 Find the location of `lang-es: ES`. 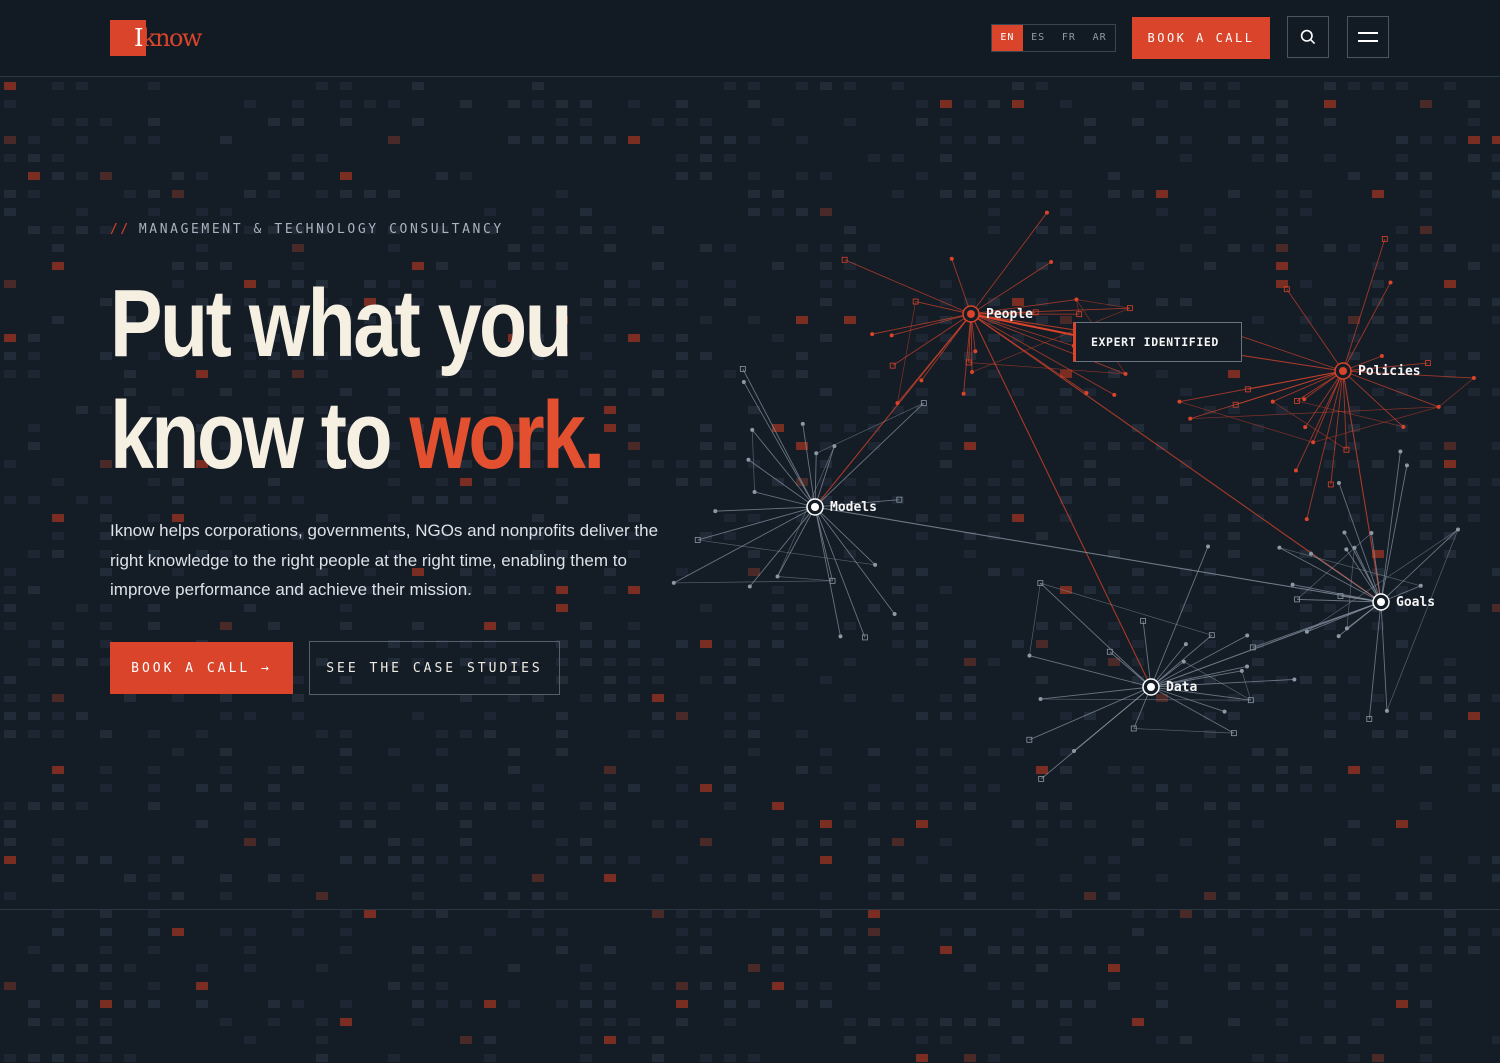

lang-es: ES is located at coordinates (1038, 38).